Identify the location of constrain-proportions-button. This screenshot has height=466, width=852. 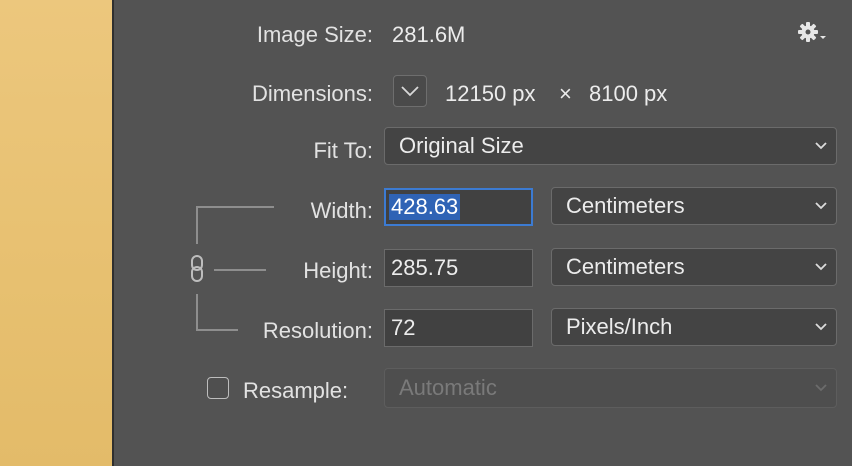
(198, 269).